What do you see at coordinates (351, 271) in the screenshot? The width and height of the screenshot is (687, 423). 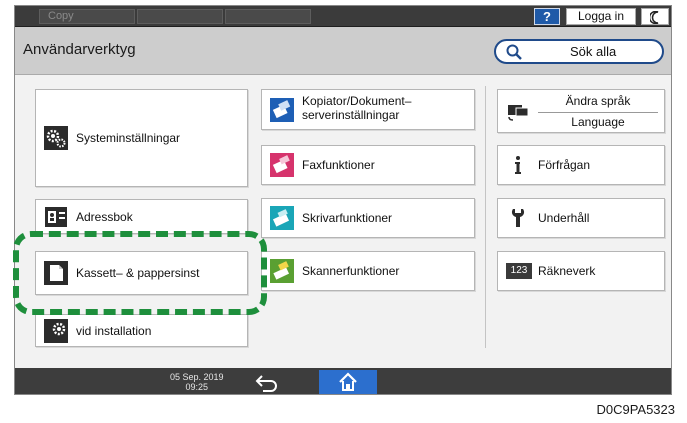 I see `scanner-settings-label: Skannerfunktioner` at bounding box center [351, 271].